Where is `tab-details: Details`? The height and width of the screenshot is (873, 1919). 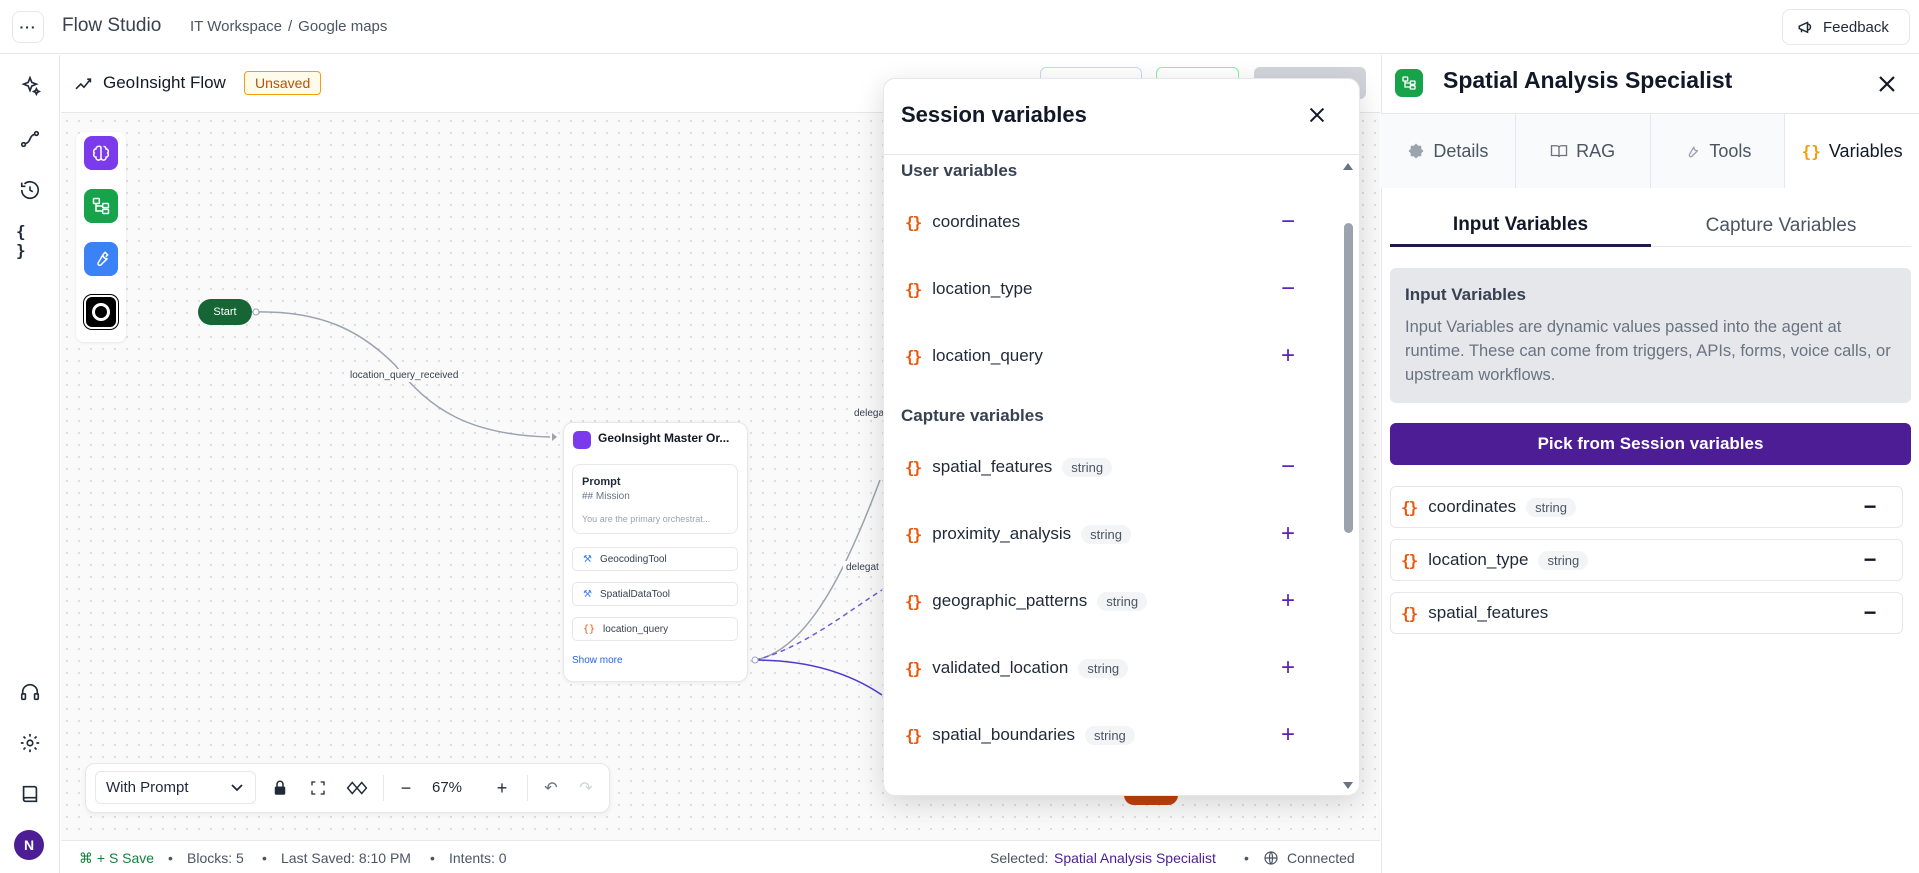 tab-details: Details is located at coordinates (1448, 151).